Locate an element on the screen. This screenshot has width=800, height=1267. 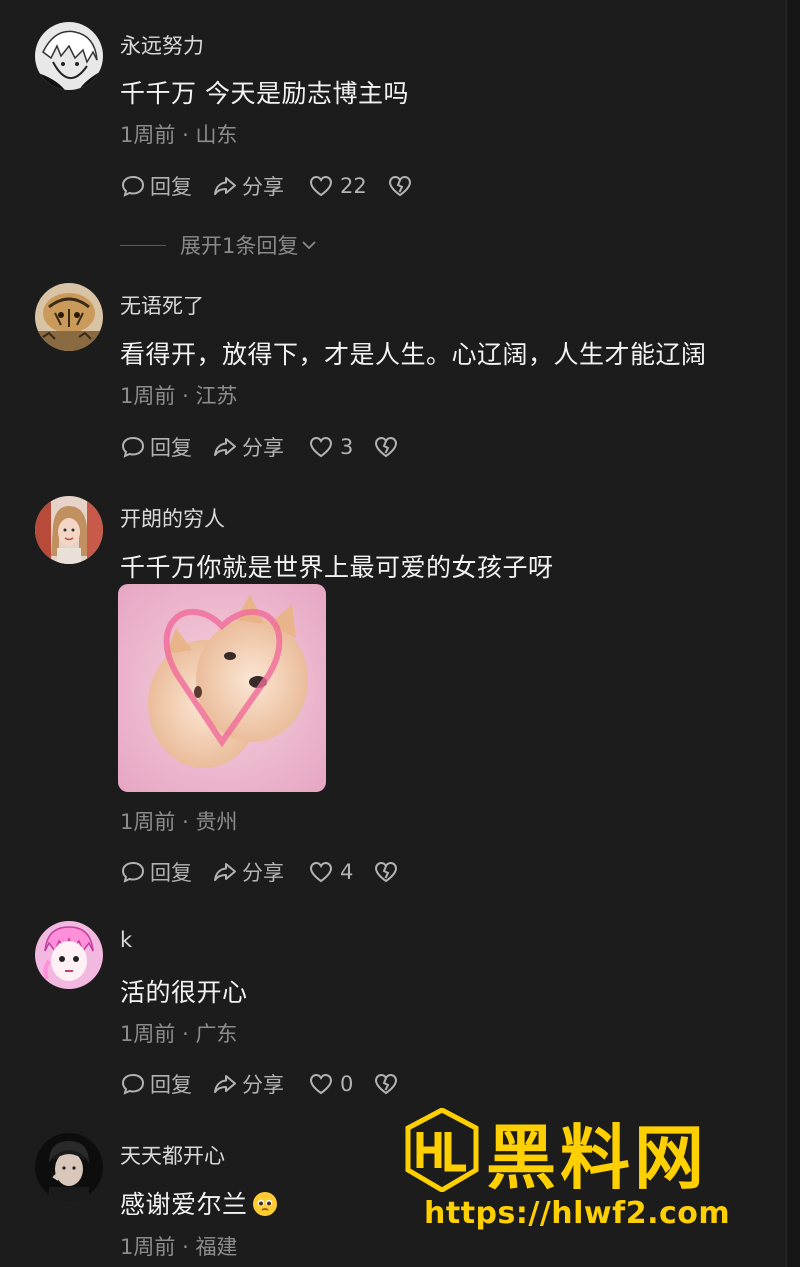
comment-meta: 1周前 · 山东 is located at coordinates (178, 134).